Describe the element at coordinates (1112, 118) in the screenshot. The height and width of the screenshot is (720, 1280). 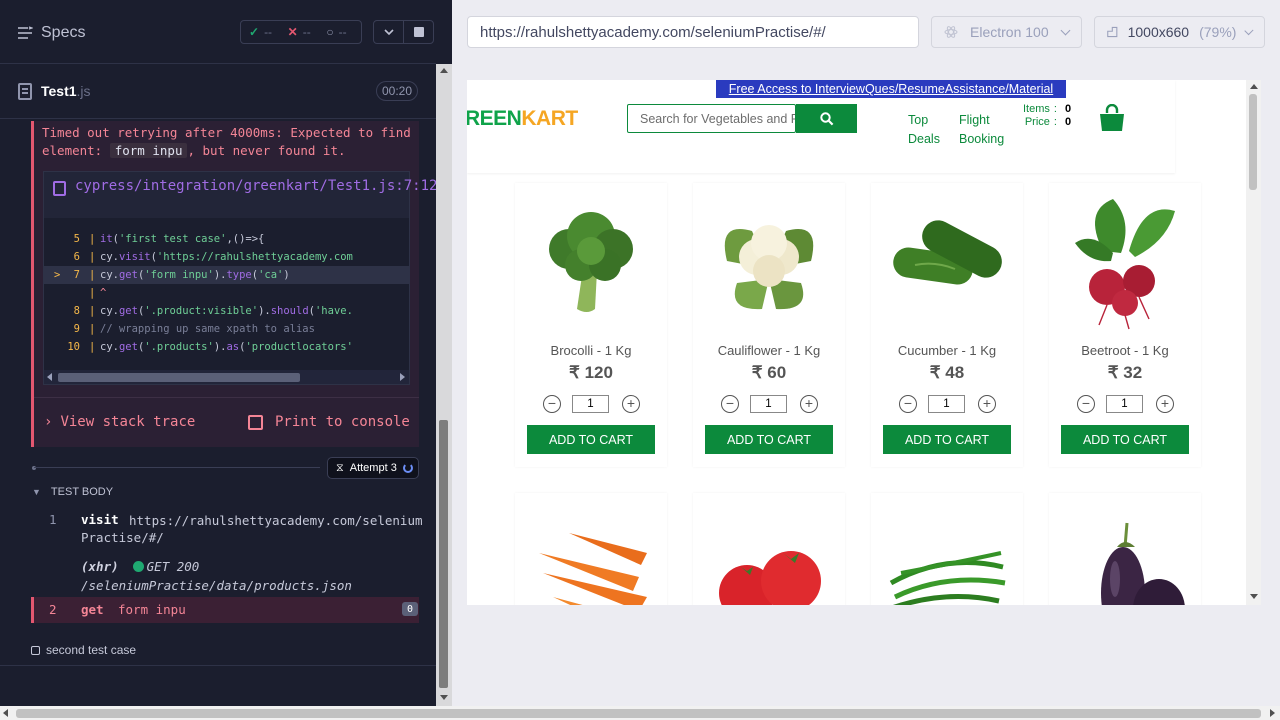
I see `cart-bag-icon` at that location.